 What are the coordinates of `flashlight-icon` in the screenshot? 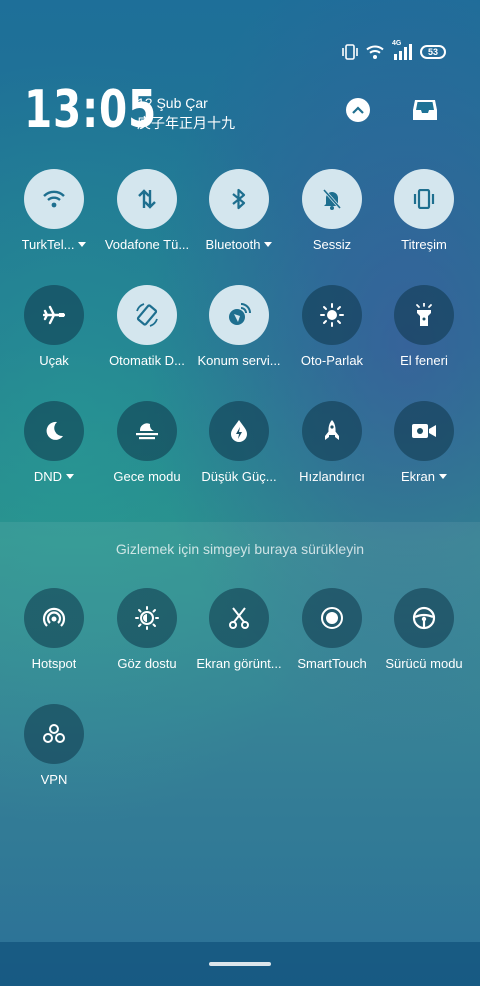 It's located at (424, 314).